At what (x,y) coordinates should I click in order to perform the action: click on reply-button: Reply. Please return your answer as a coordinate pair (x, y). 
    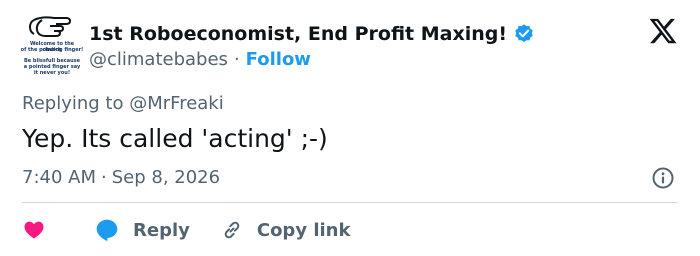
    Looking at the image, I should click on (142, 230).